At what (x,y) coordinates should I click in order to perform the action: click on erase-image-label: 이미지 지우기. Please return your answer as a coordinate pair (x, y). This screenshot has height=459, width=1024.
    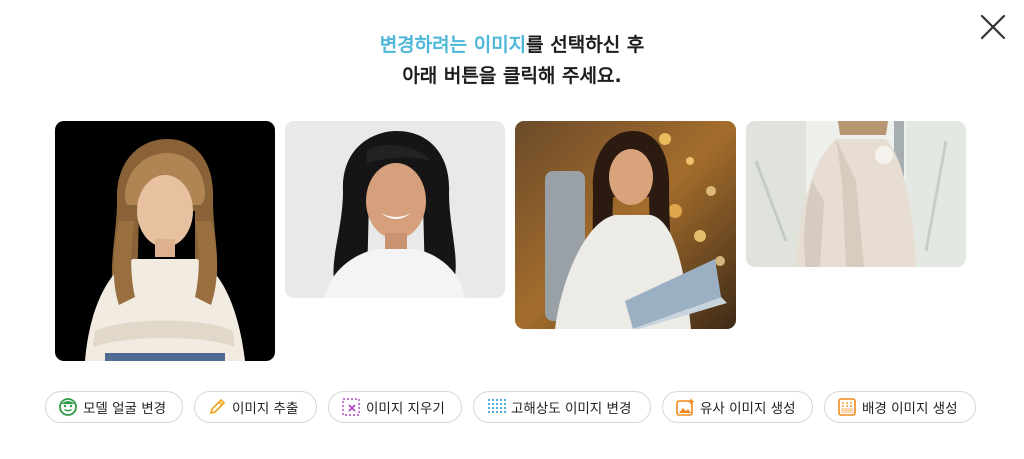
    Looking at the image, I should click on (405, 409).